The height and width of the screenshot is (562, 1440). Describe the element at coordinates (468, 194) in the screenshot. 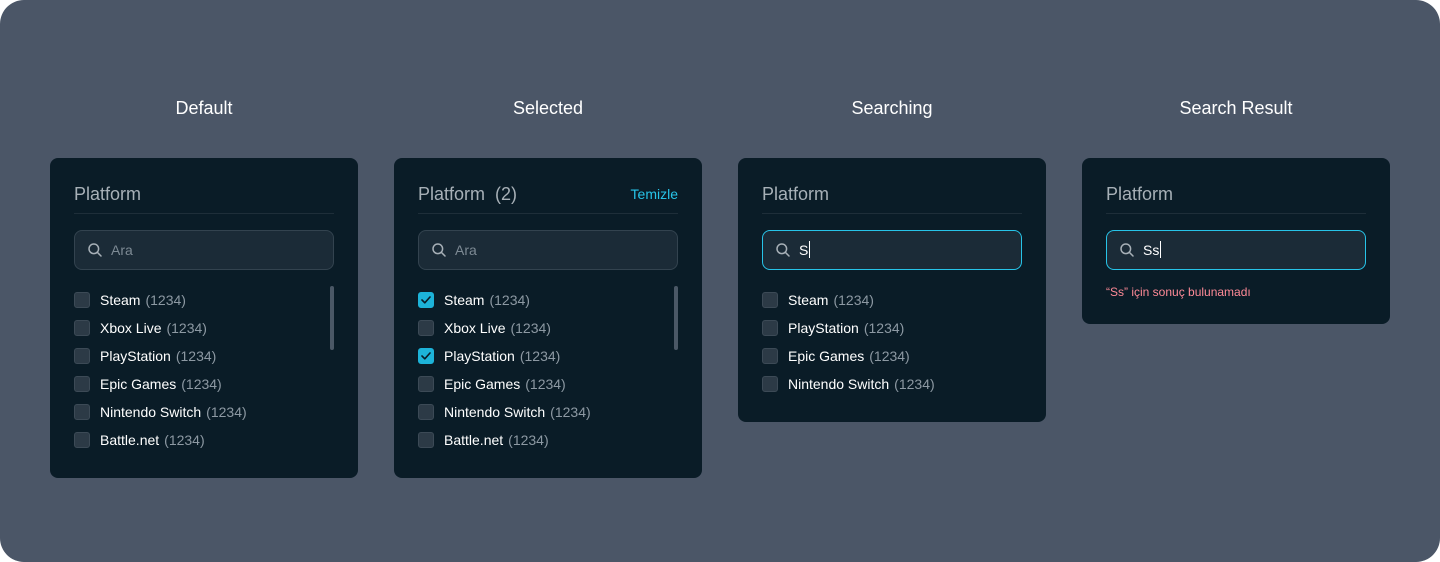

I see `panel-title: Platform (2)` at that location.